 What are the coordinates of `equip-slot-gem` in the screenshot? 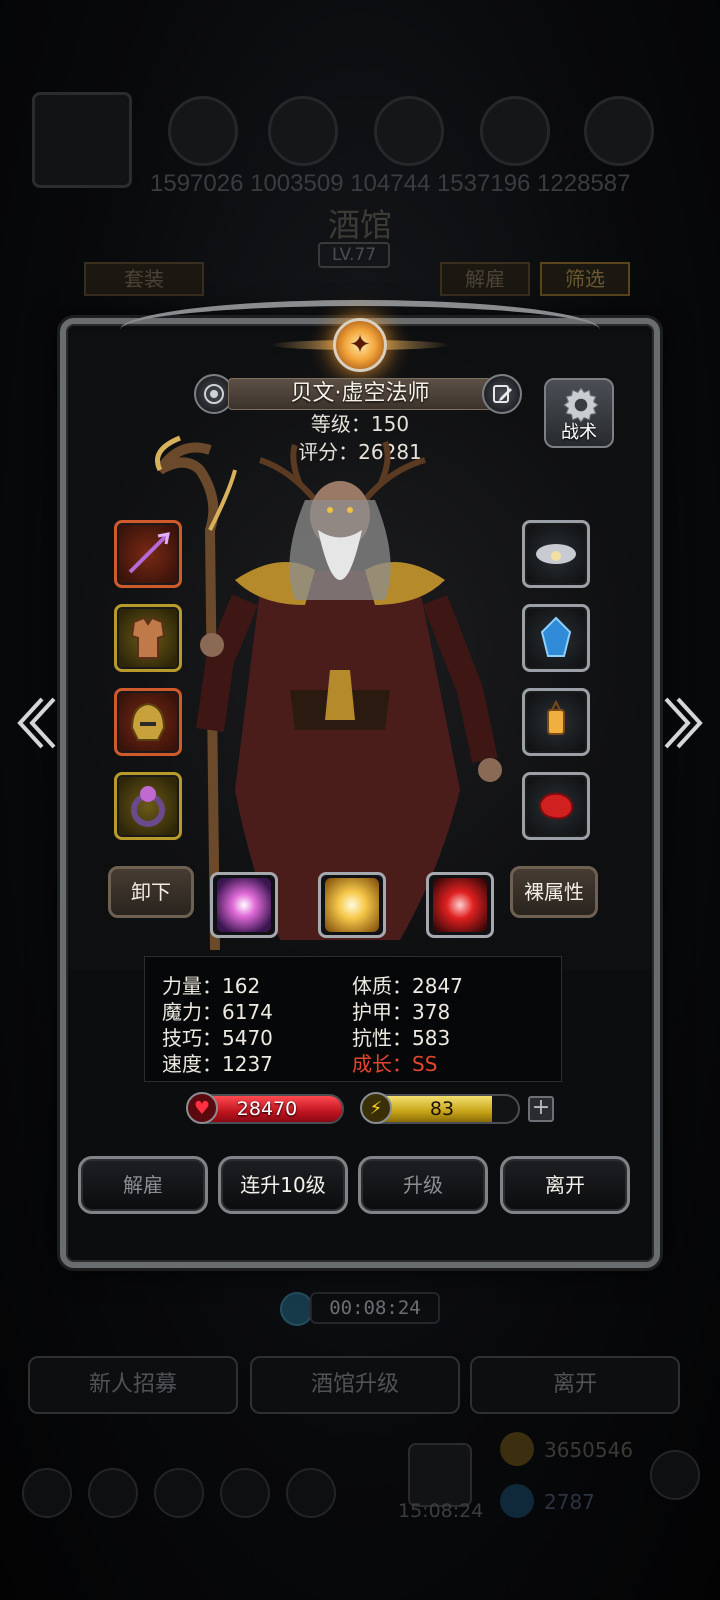 It's located at (556, 806).